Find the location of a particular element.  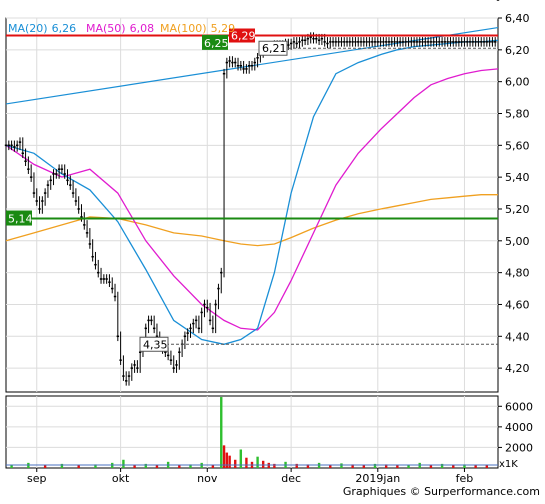

x-tick-label: 2019jan is located at coordinates (377, 478).